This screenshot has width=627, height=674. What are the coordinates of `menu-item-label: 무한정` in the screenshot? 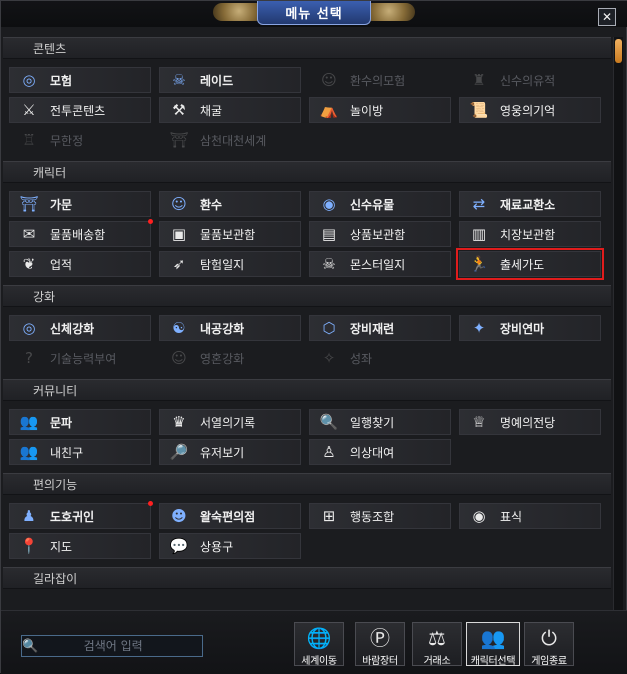 It's located at (67, 140).